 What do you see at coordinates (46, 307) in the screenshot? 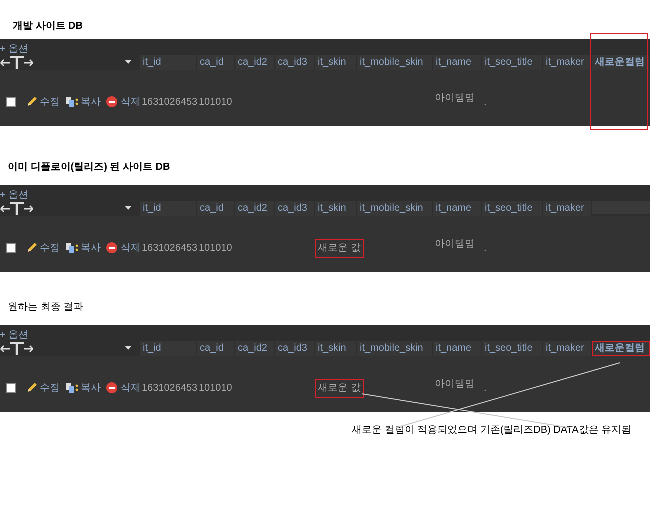
I see `section-title: 원하는 최종 결과` at bounding box center [46, 307].